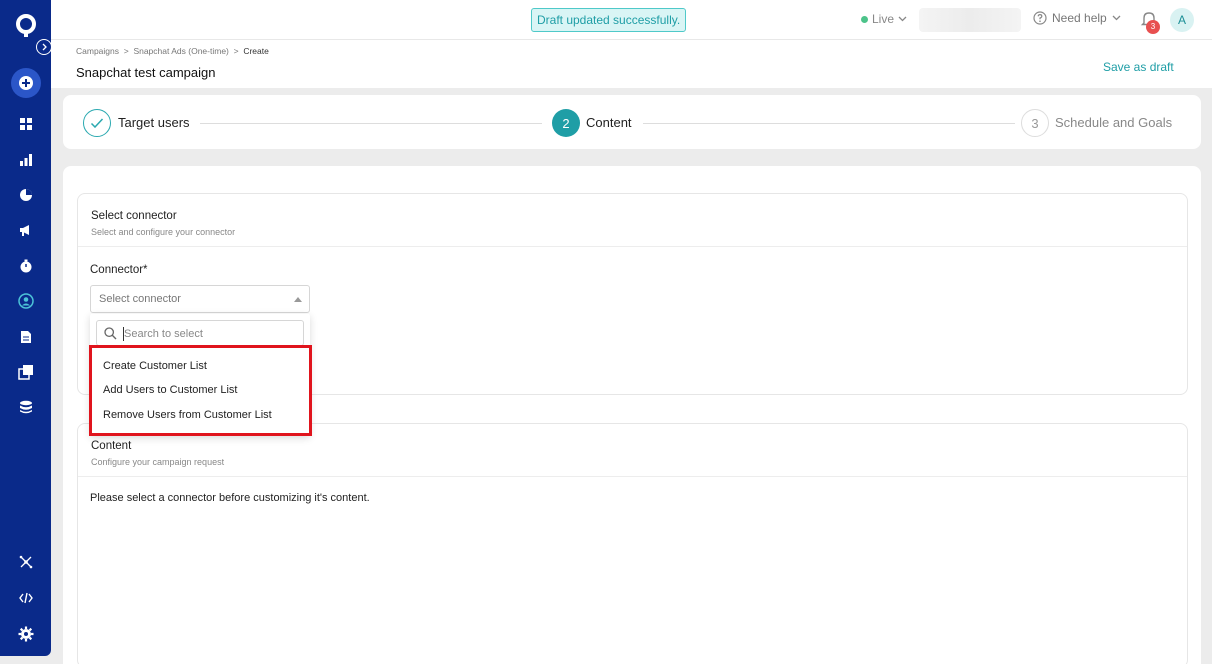 The width and height of the screenshot is (1212, 664). What do you see at coordinates (146, 72) in the screenshot?
I see `page-title: Snapchat test campaign` at bounding box center [146, 72].